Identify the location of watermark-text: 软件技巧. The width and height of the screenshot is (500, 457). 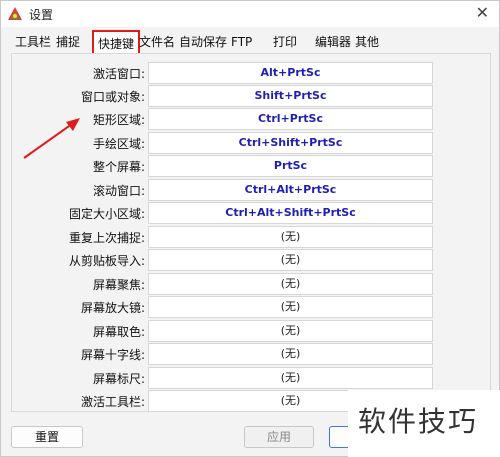
(418, 421).